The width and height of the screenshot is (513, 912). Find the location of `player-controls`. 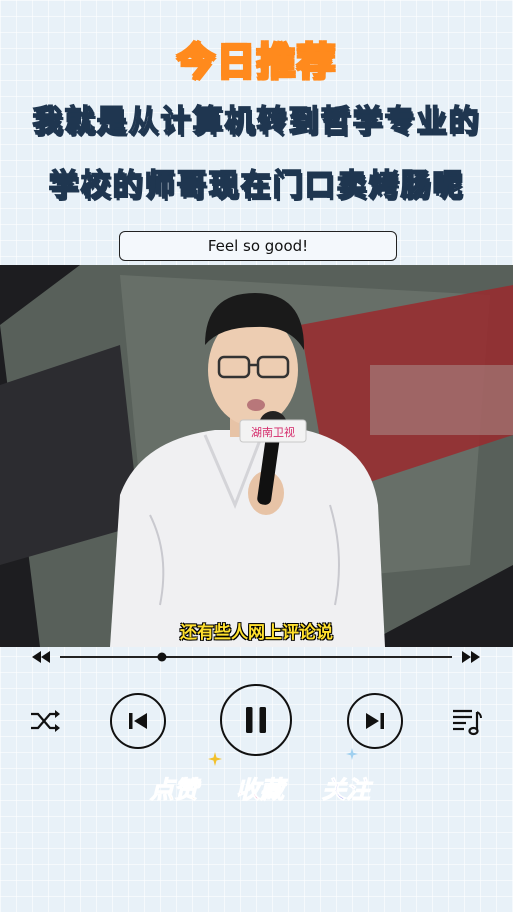

player-controls is located at coordinates (256, 721).